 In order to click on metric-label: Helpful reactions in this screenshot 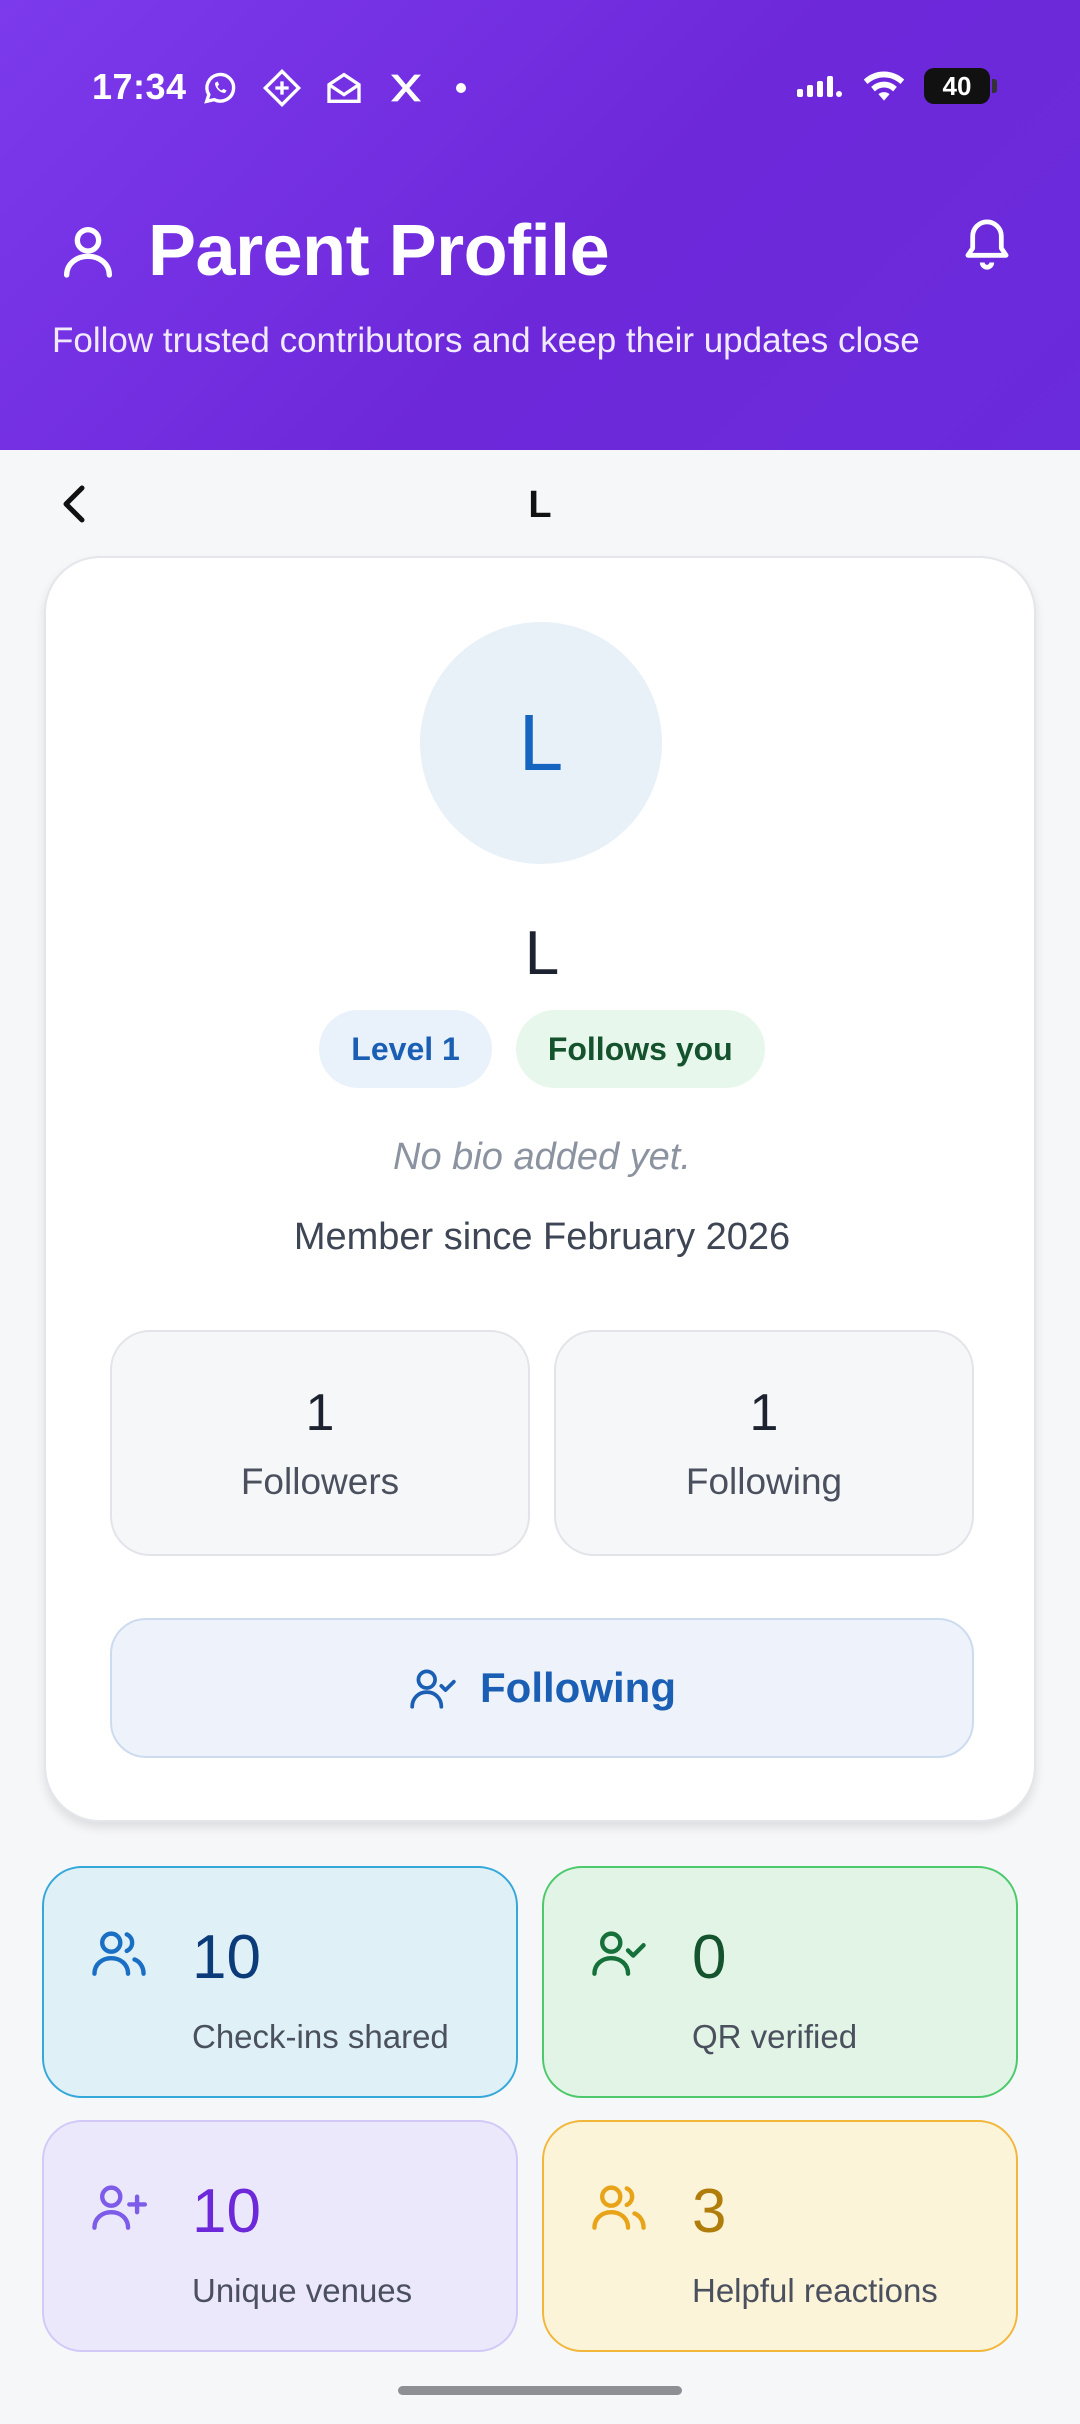, I will do `click(815, 2290)`.